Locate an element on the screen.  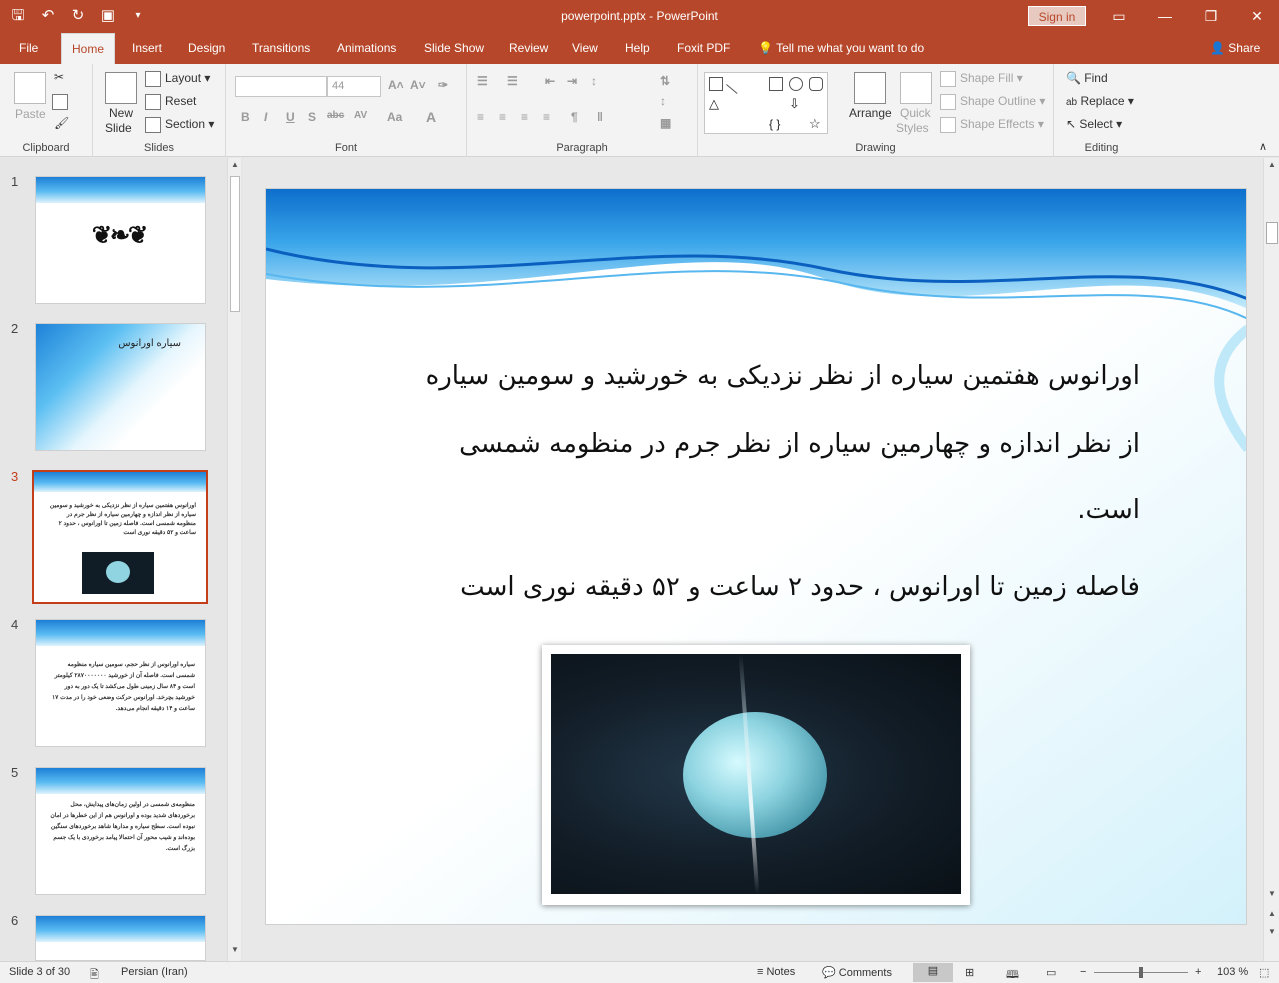
editor-scrollbar: ▲ ▼ ▲ ▼ is located at coordinates (1271, 559).